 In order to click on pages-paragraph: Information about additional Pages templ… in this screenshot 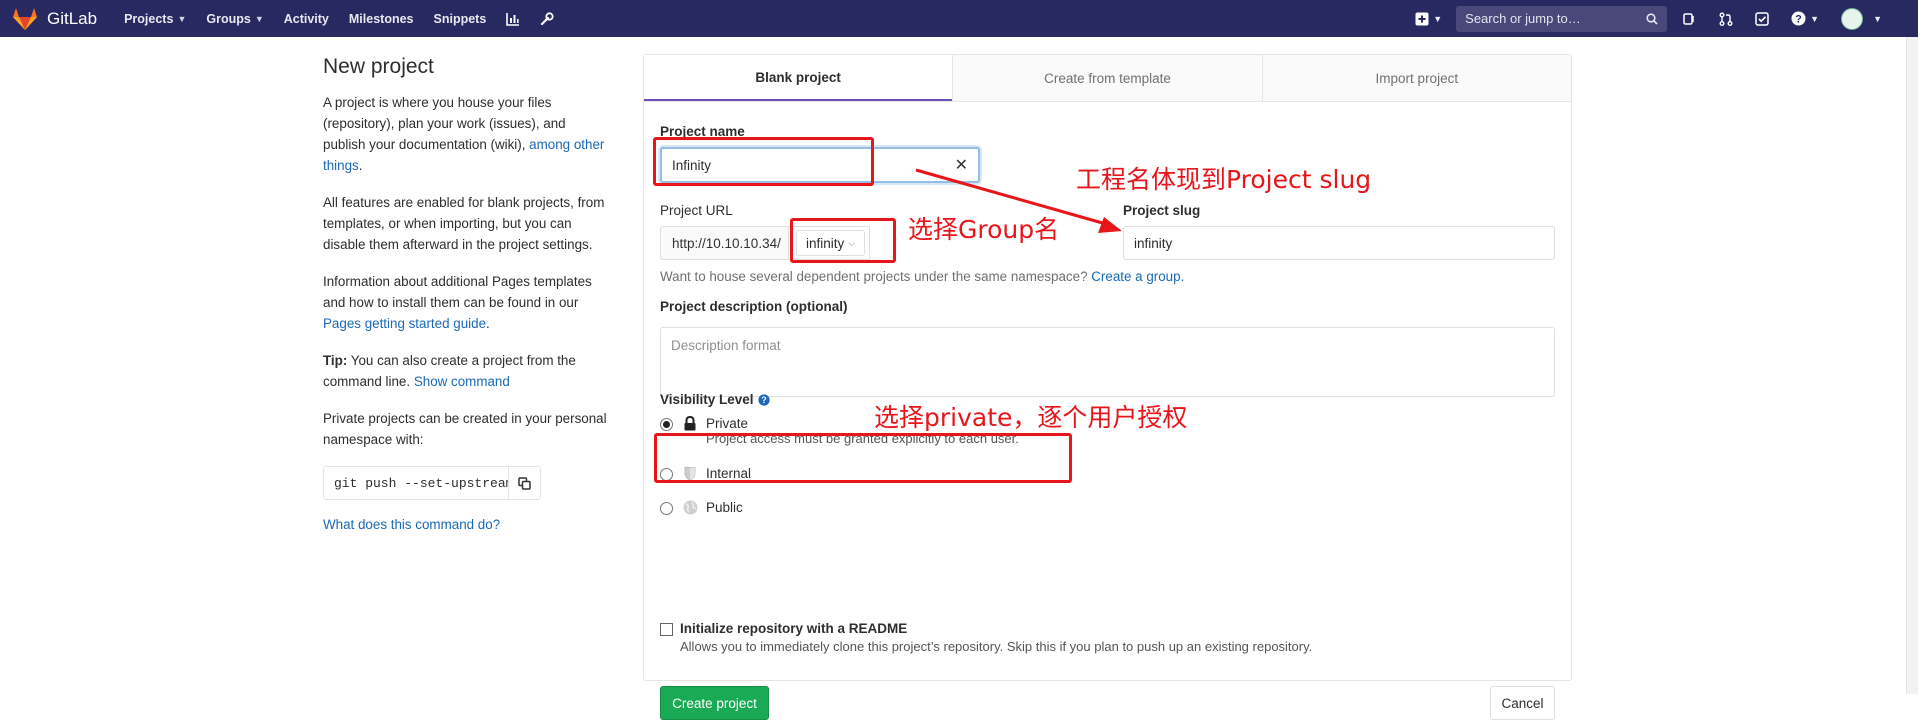, I will do `click(467, 302)`.